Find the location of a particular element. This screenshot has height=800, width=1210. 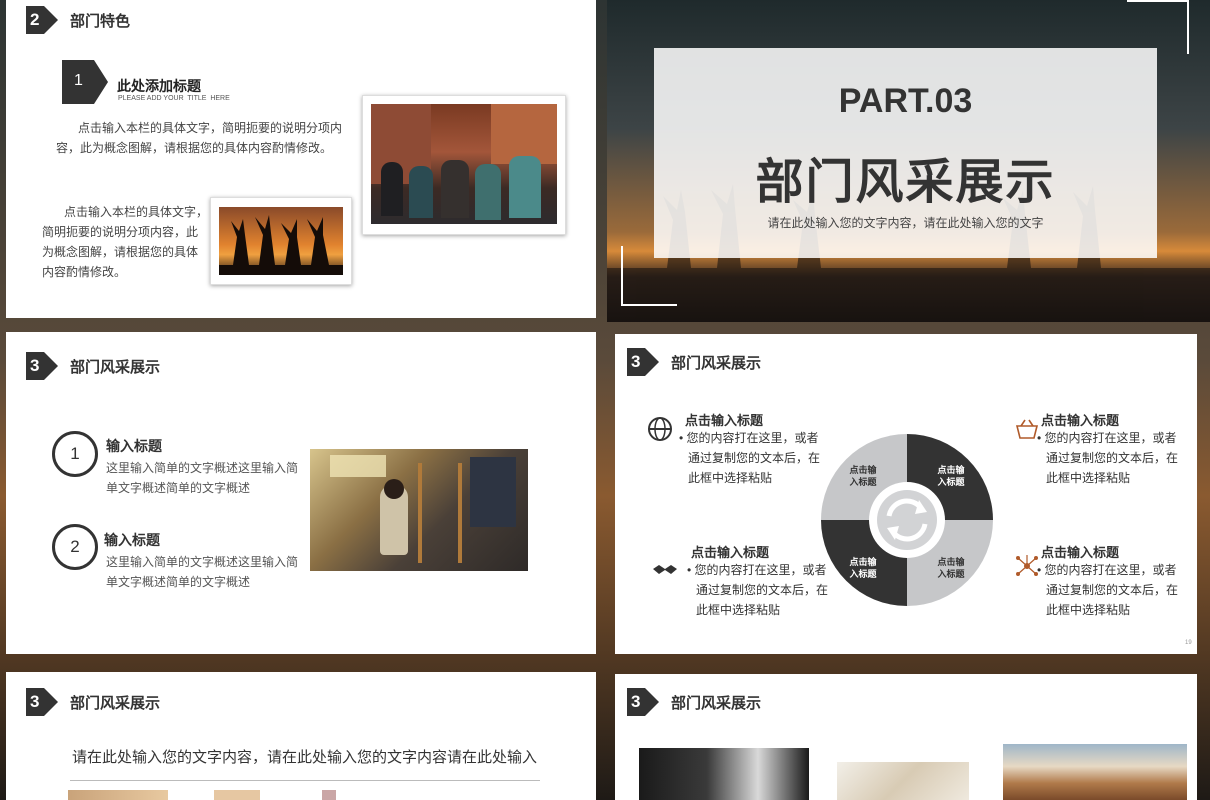

slide-card: 3 部门风采展示 is located at coordinates (906, 737).